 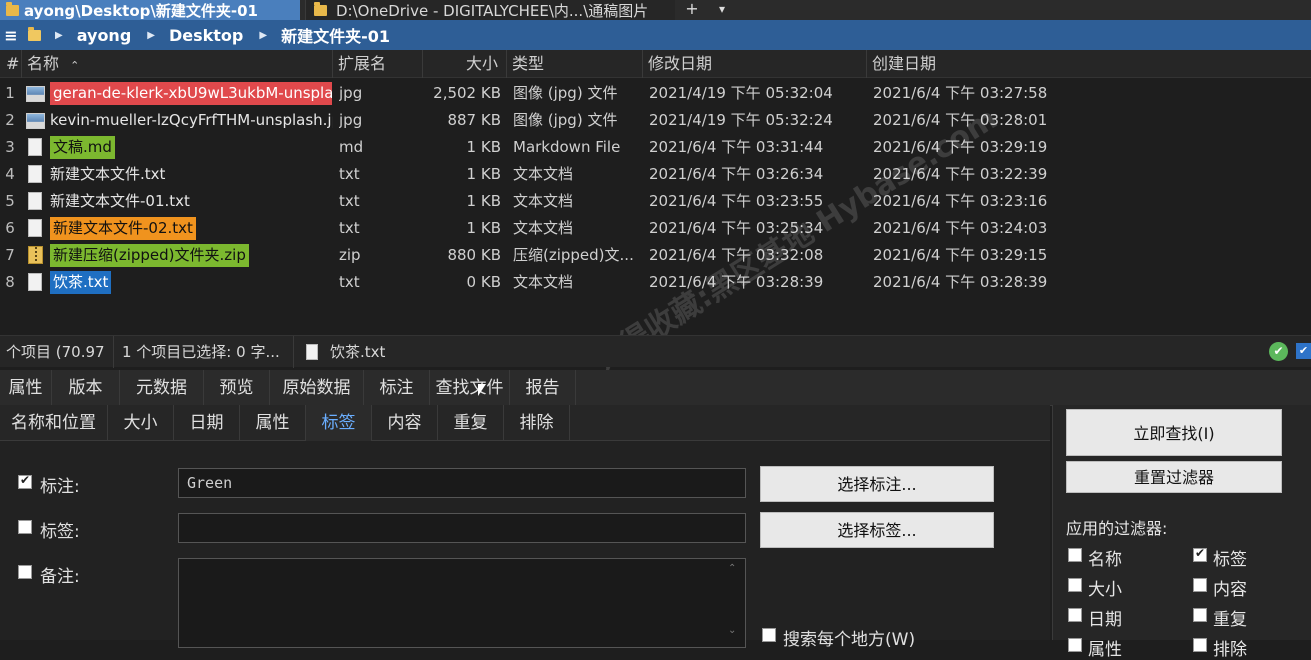 What do you see at coordinates (736, 147) in the screenshot?
I see `file-modified-date: 2021/6/4 下午 03:31:44` at bounding box center [736, 147].